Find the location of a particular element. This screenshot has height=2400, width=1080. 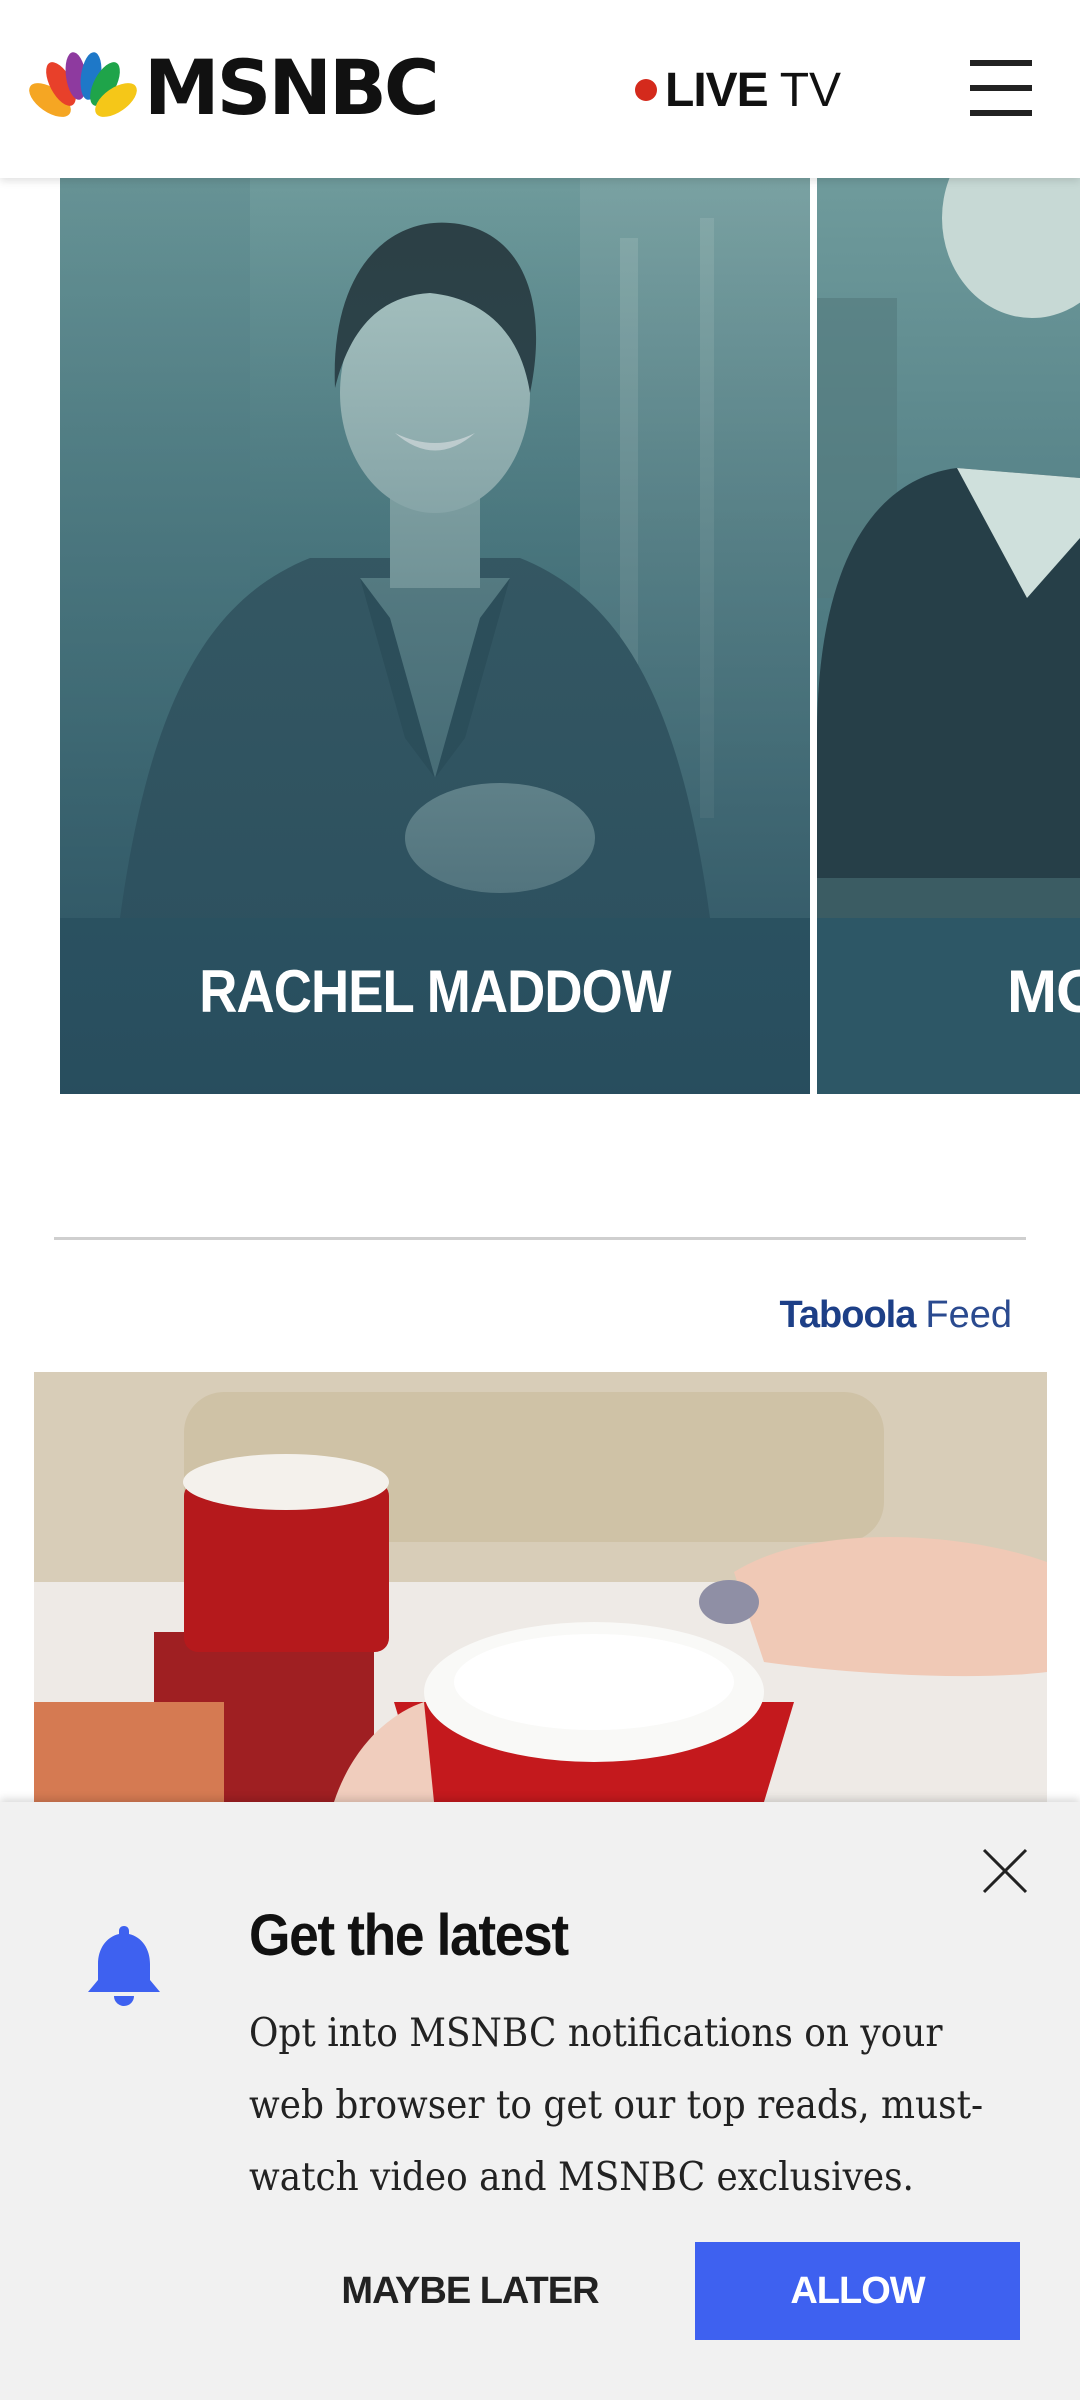

close-icon is located at coordinates (1005, 1871).